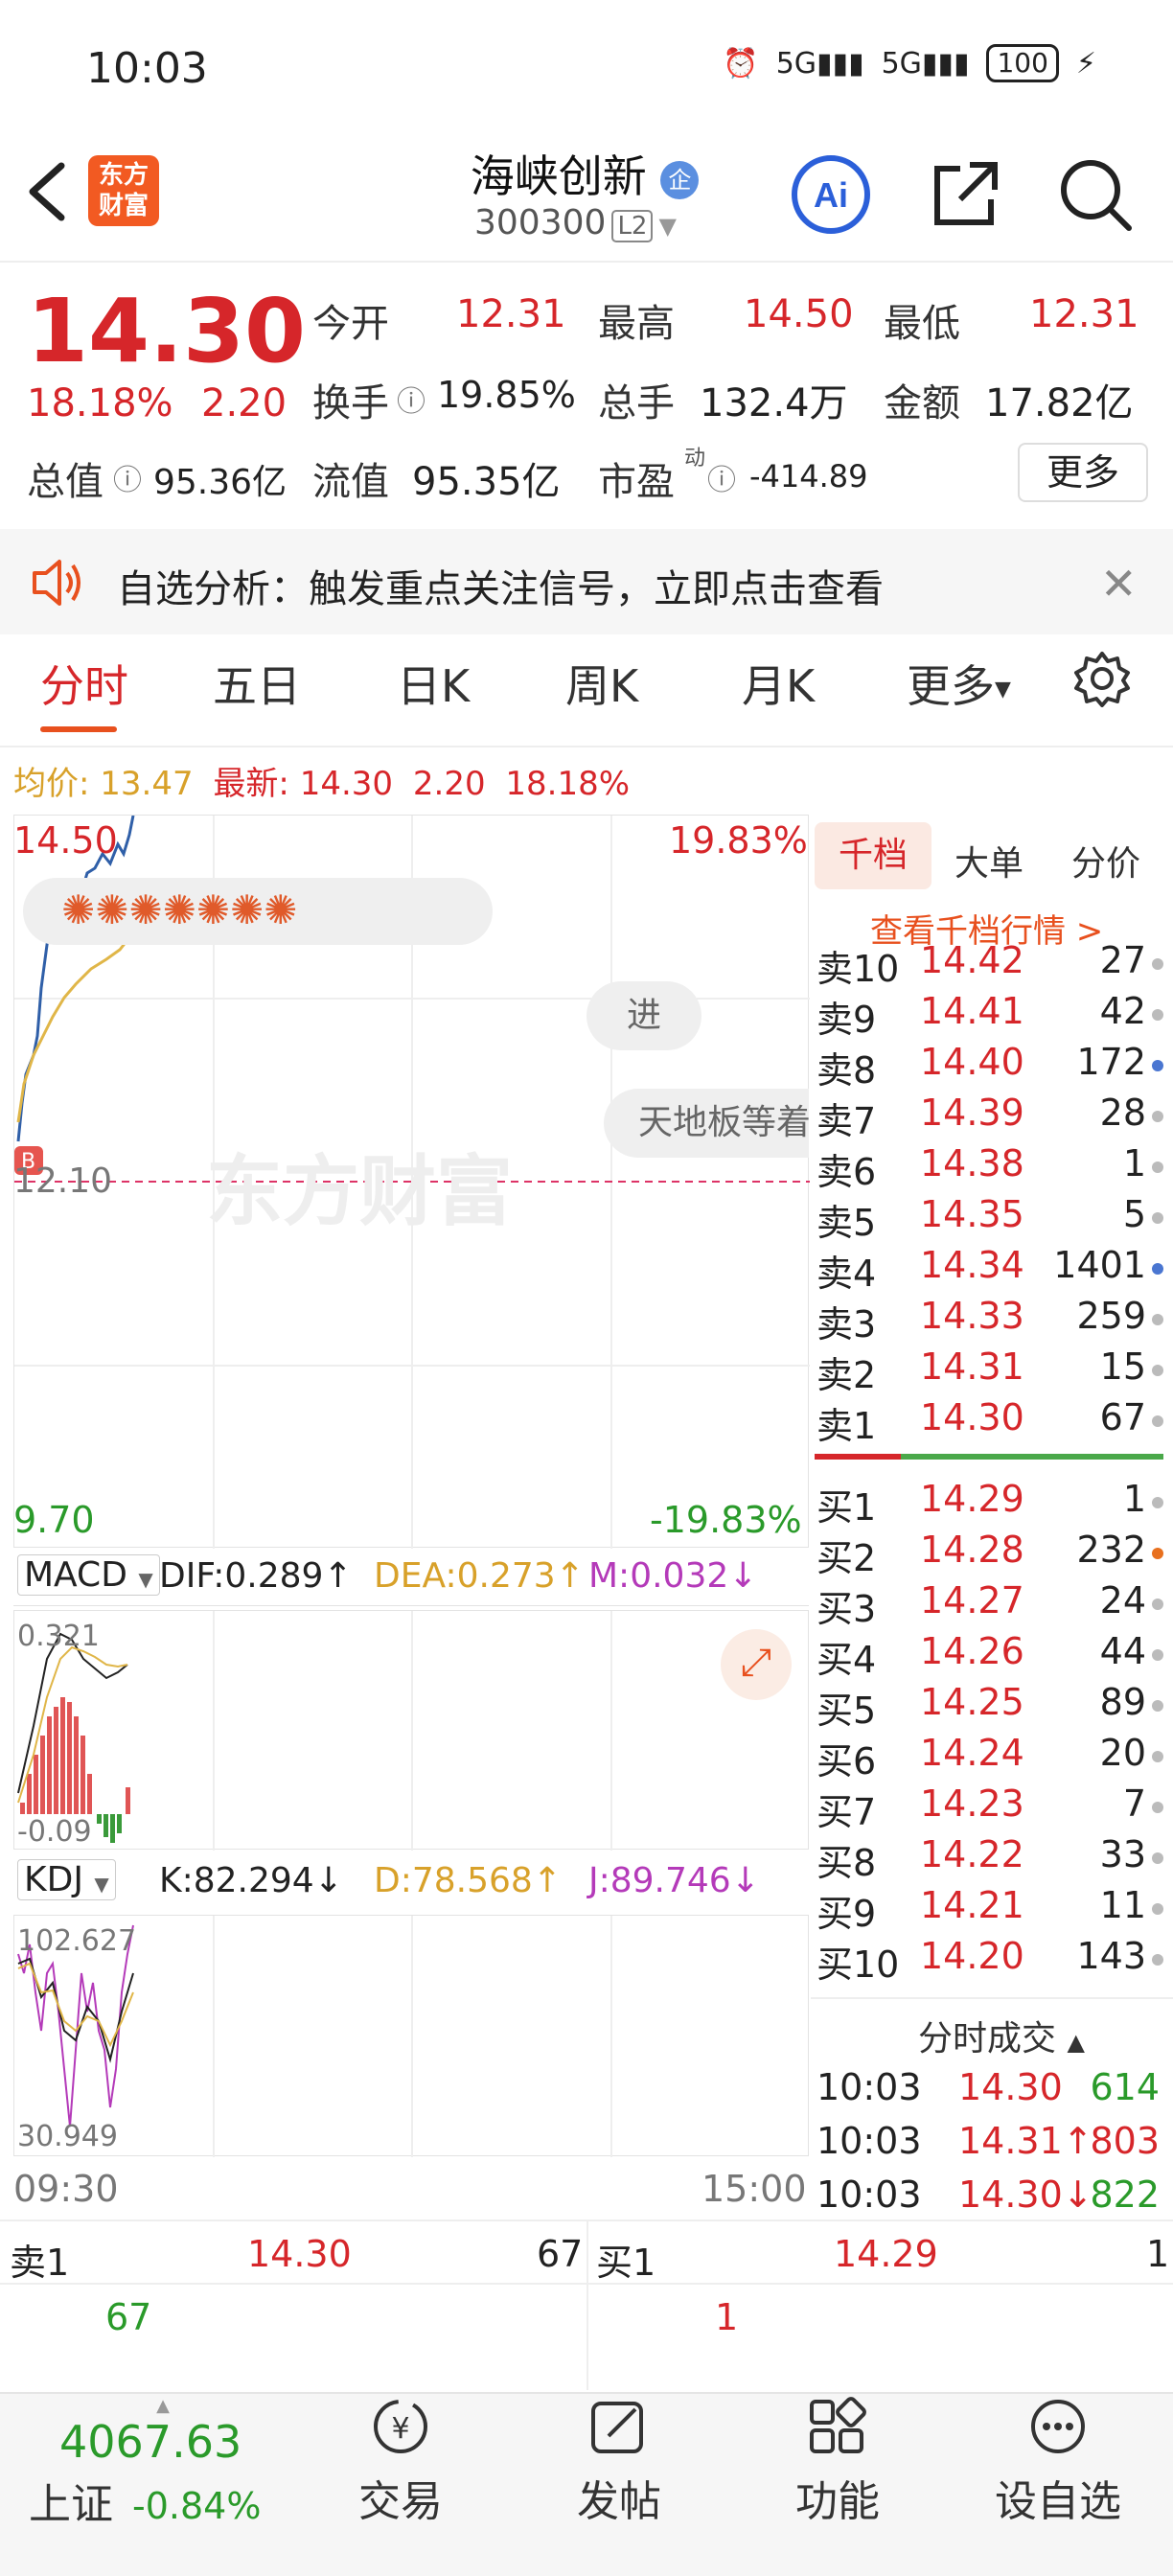 The image size is (1173, 2576). What do you see at coordinates (972, 960) in the screenshot?
I see `sell-price: 14.42` at bounding box center [972, 960].